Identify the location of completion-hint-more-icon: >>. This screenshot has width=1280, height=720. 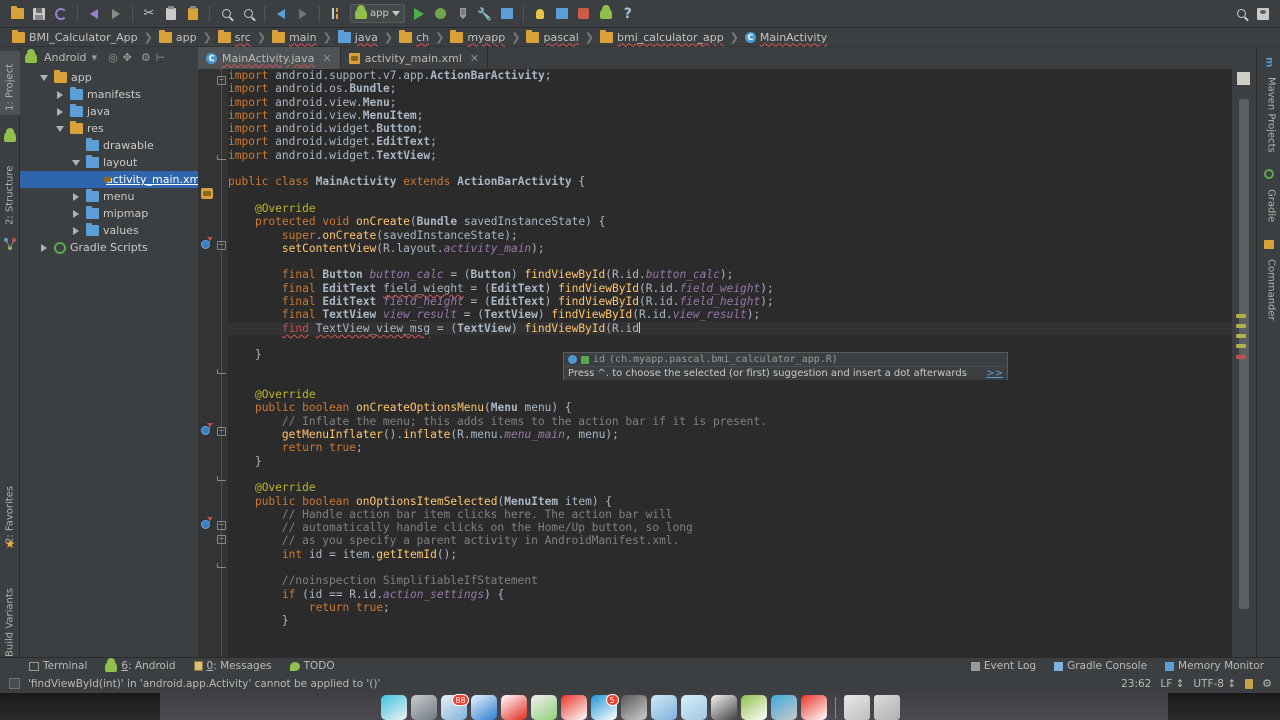
(994, 373).